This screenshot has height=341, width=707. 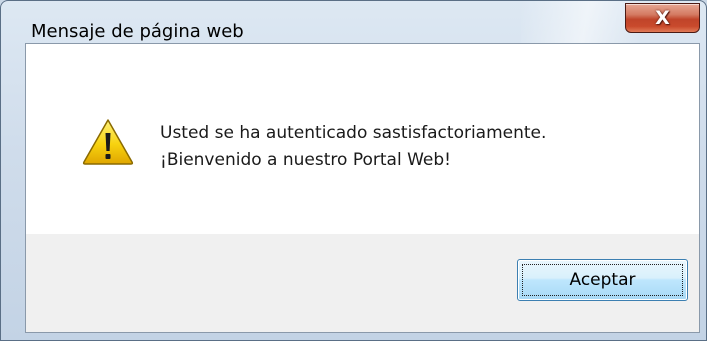 What do you see at coordinates (353, 21) in the screenshot?
I see `title-bar: Mensaje de página web X` at bounding box center [353, 21].